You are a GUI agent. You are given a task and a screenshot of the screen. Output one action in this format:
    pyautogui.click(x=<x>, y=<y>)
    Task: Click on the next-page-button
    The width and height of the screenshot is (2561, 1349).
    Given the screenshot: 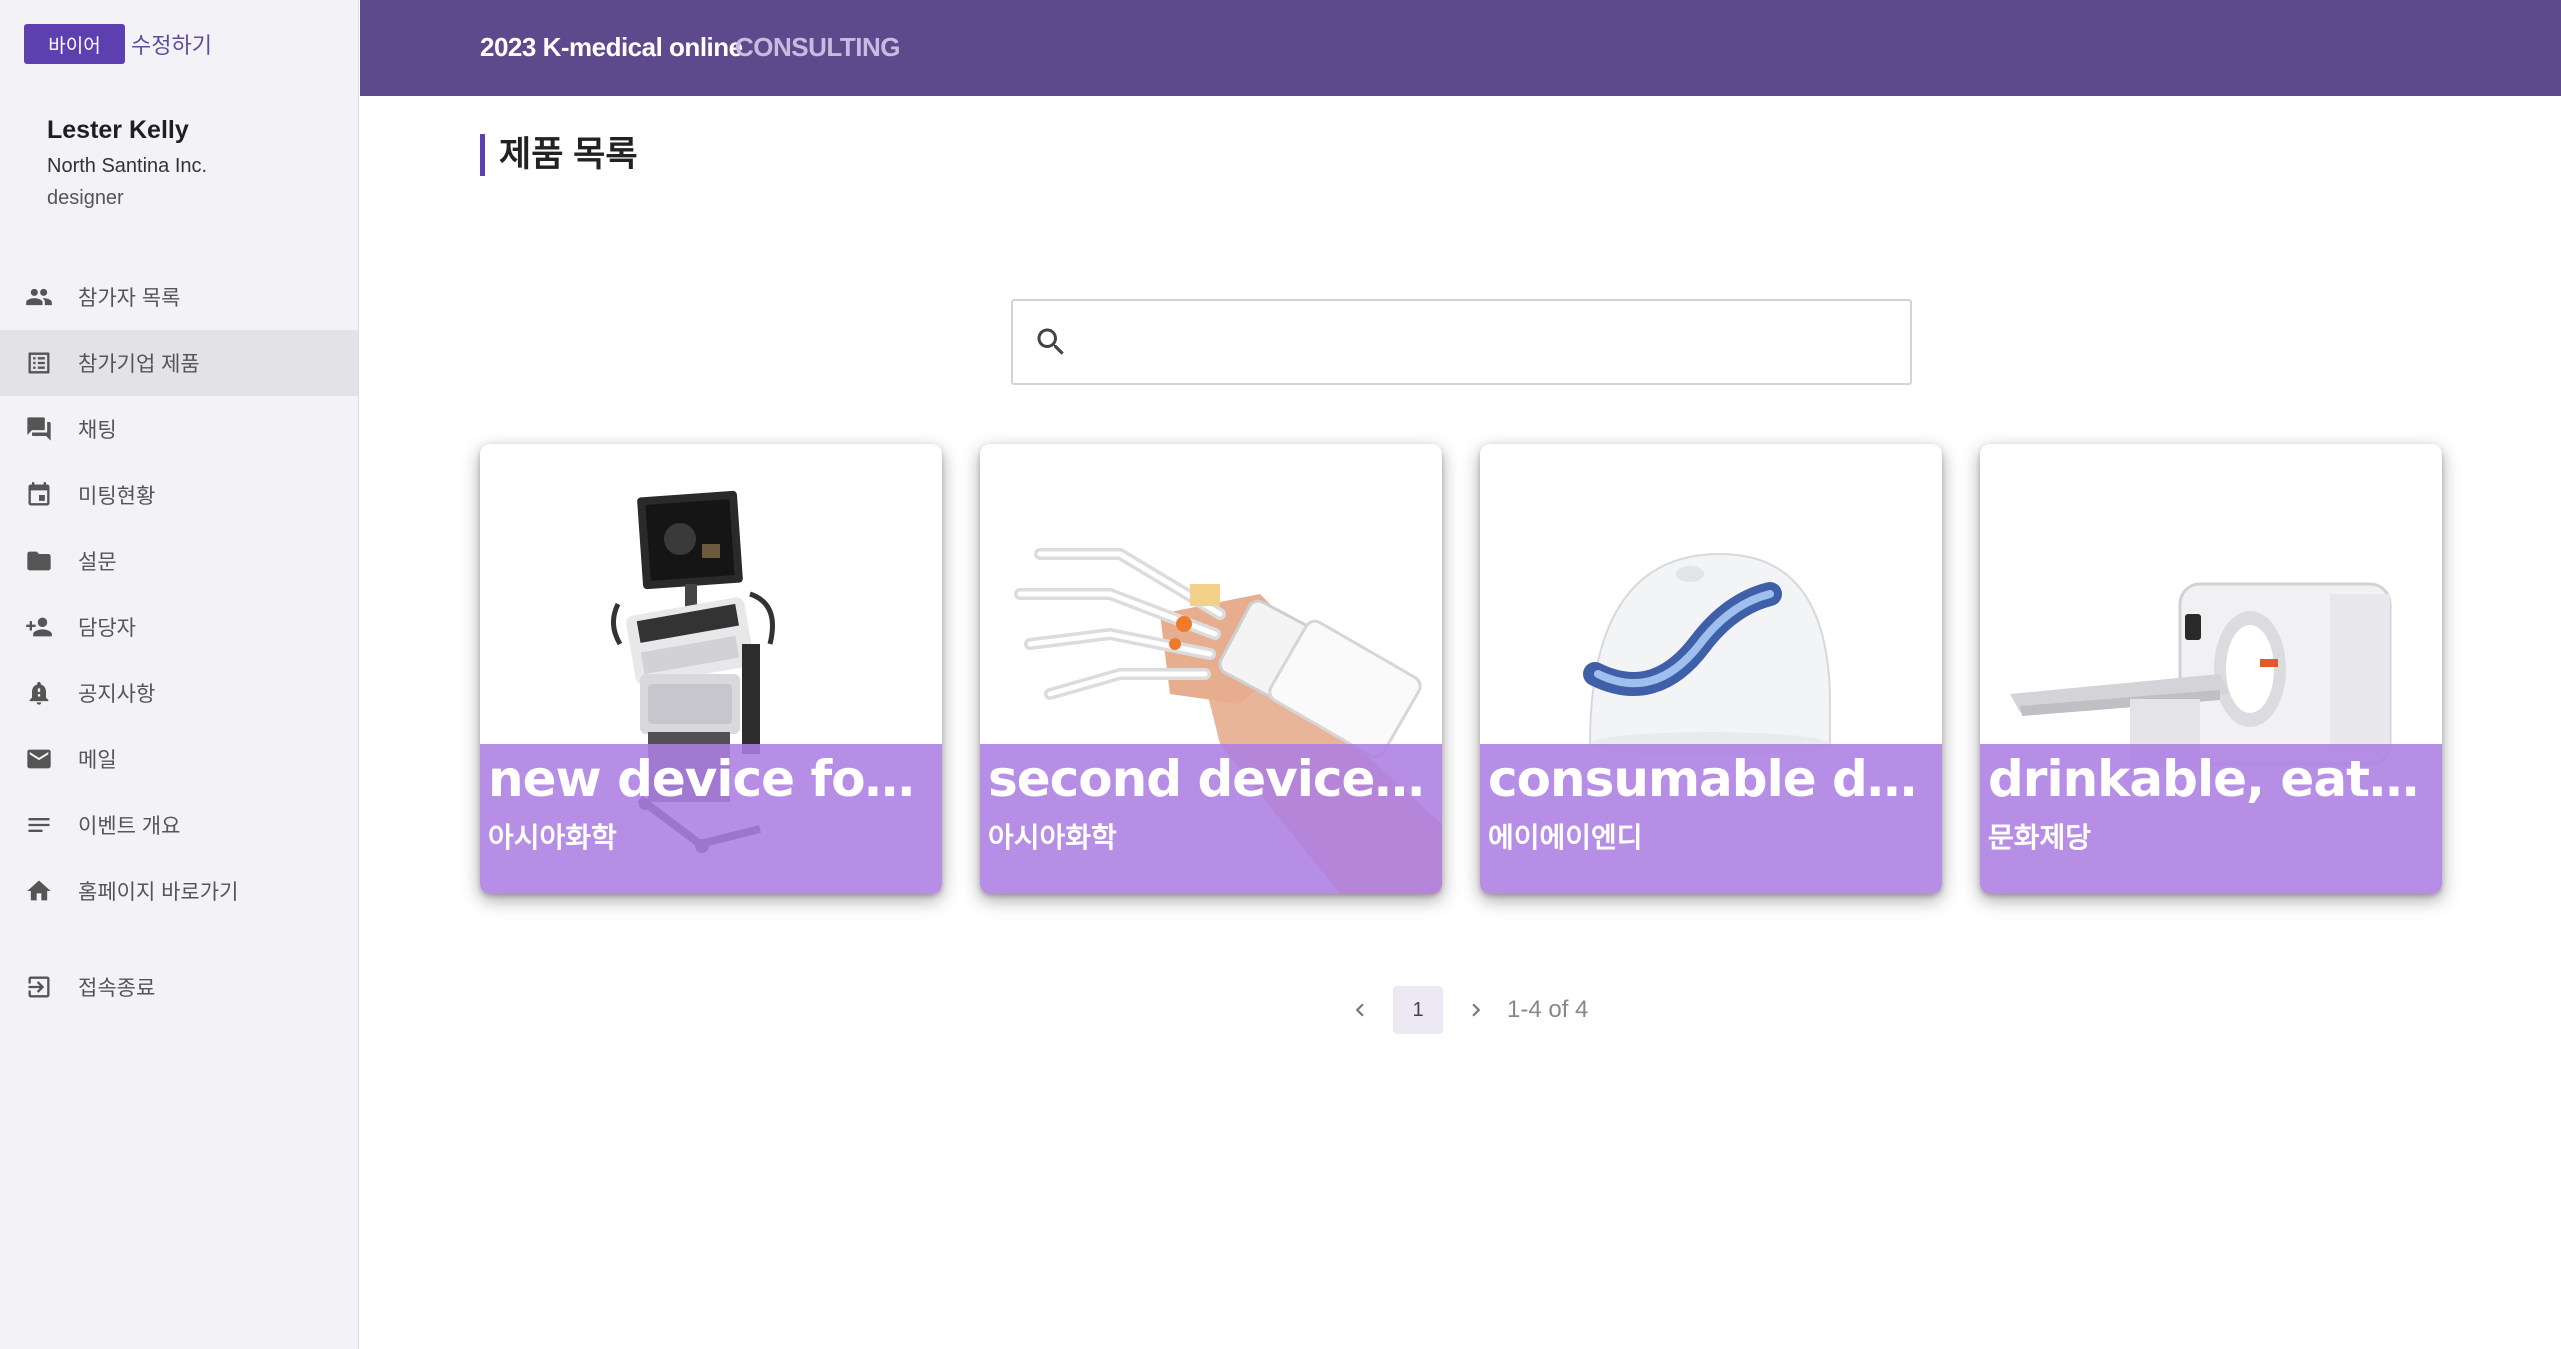 What is the action you would take?
    pyautogui.click(x=1476, y=1010)
    